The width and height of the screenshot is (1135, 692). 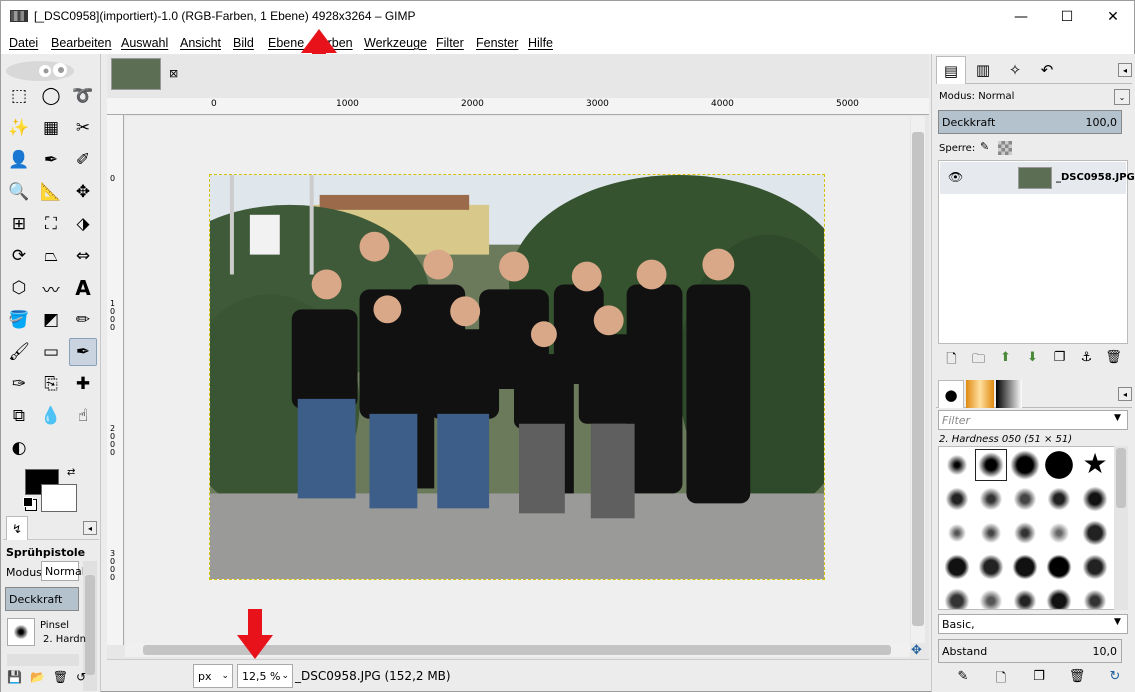 What do you see at coordinates (136, 74) in the screenshot?
I see `image-thumbnail` at bounding box center [136, 74].